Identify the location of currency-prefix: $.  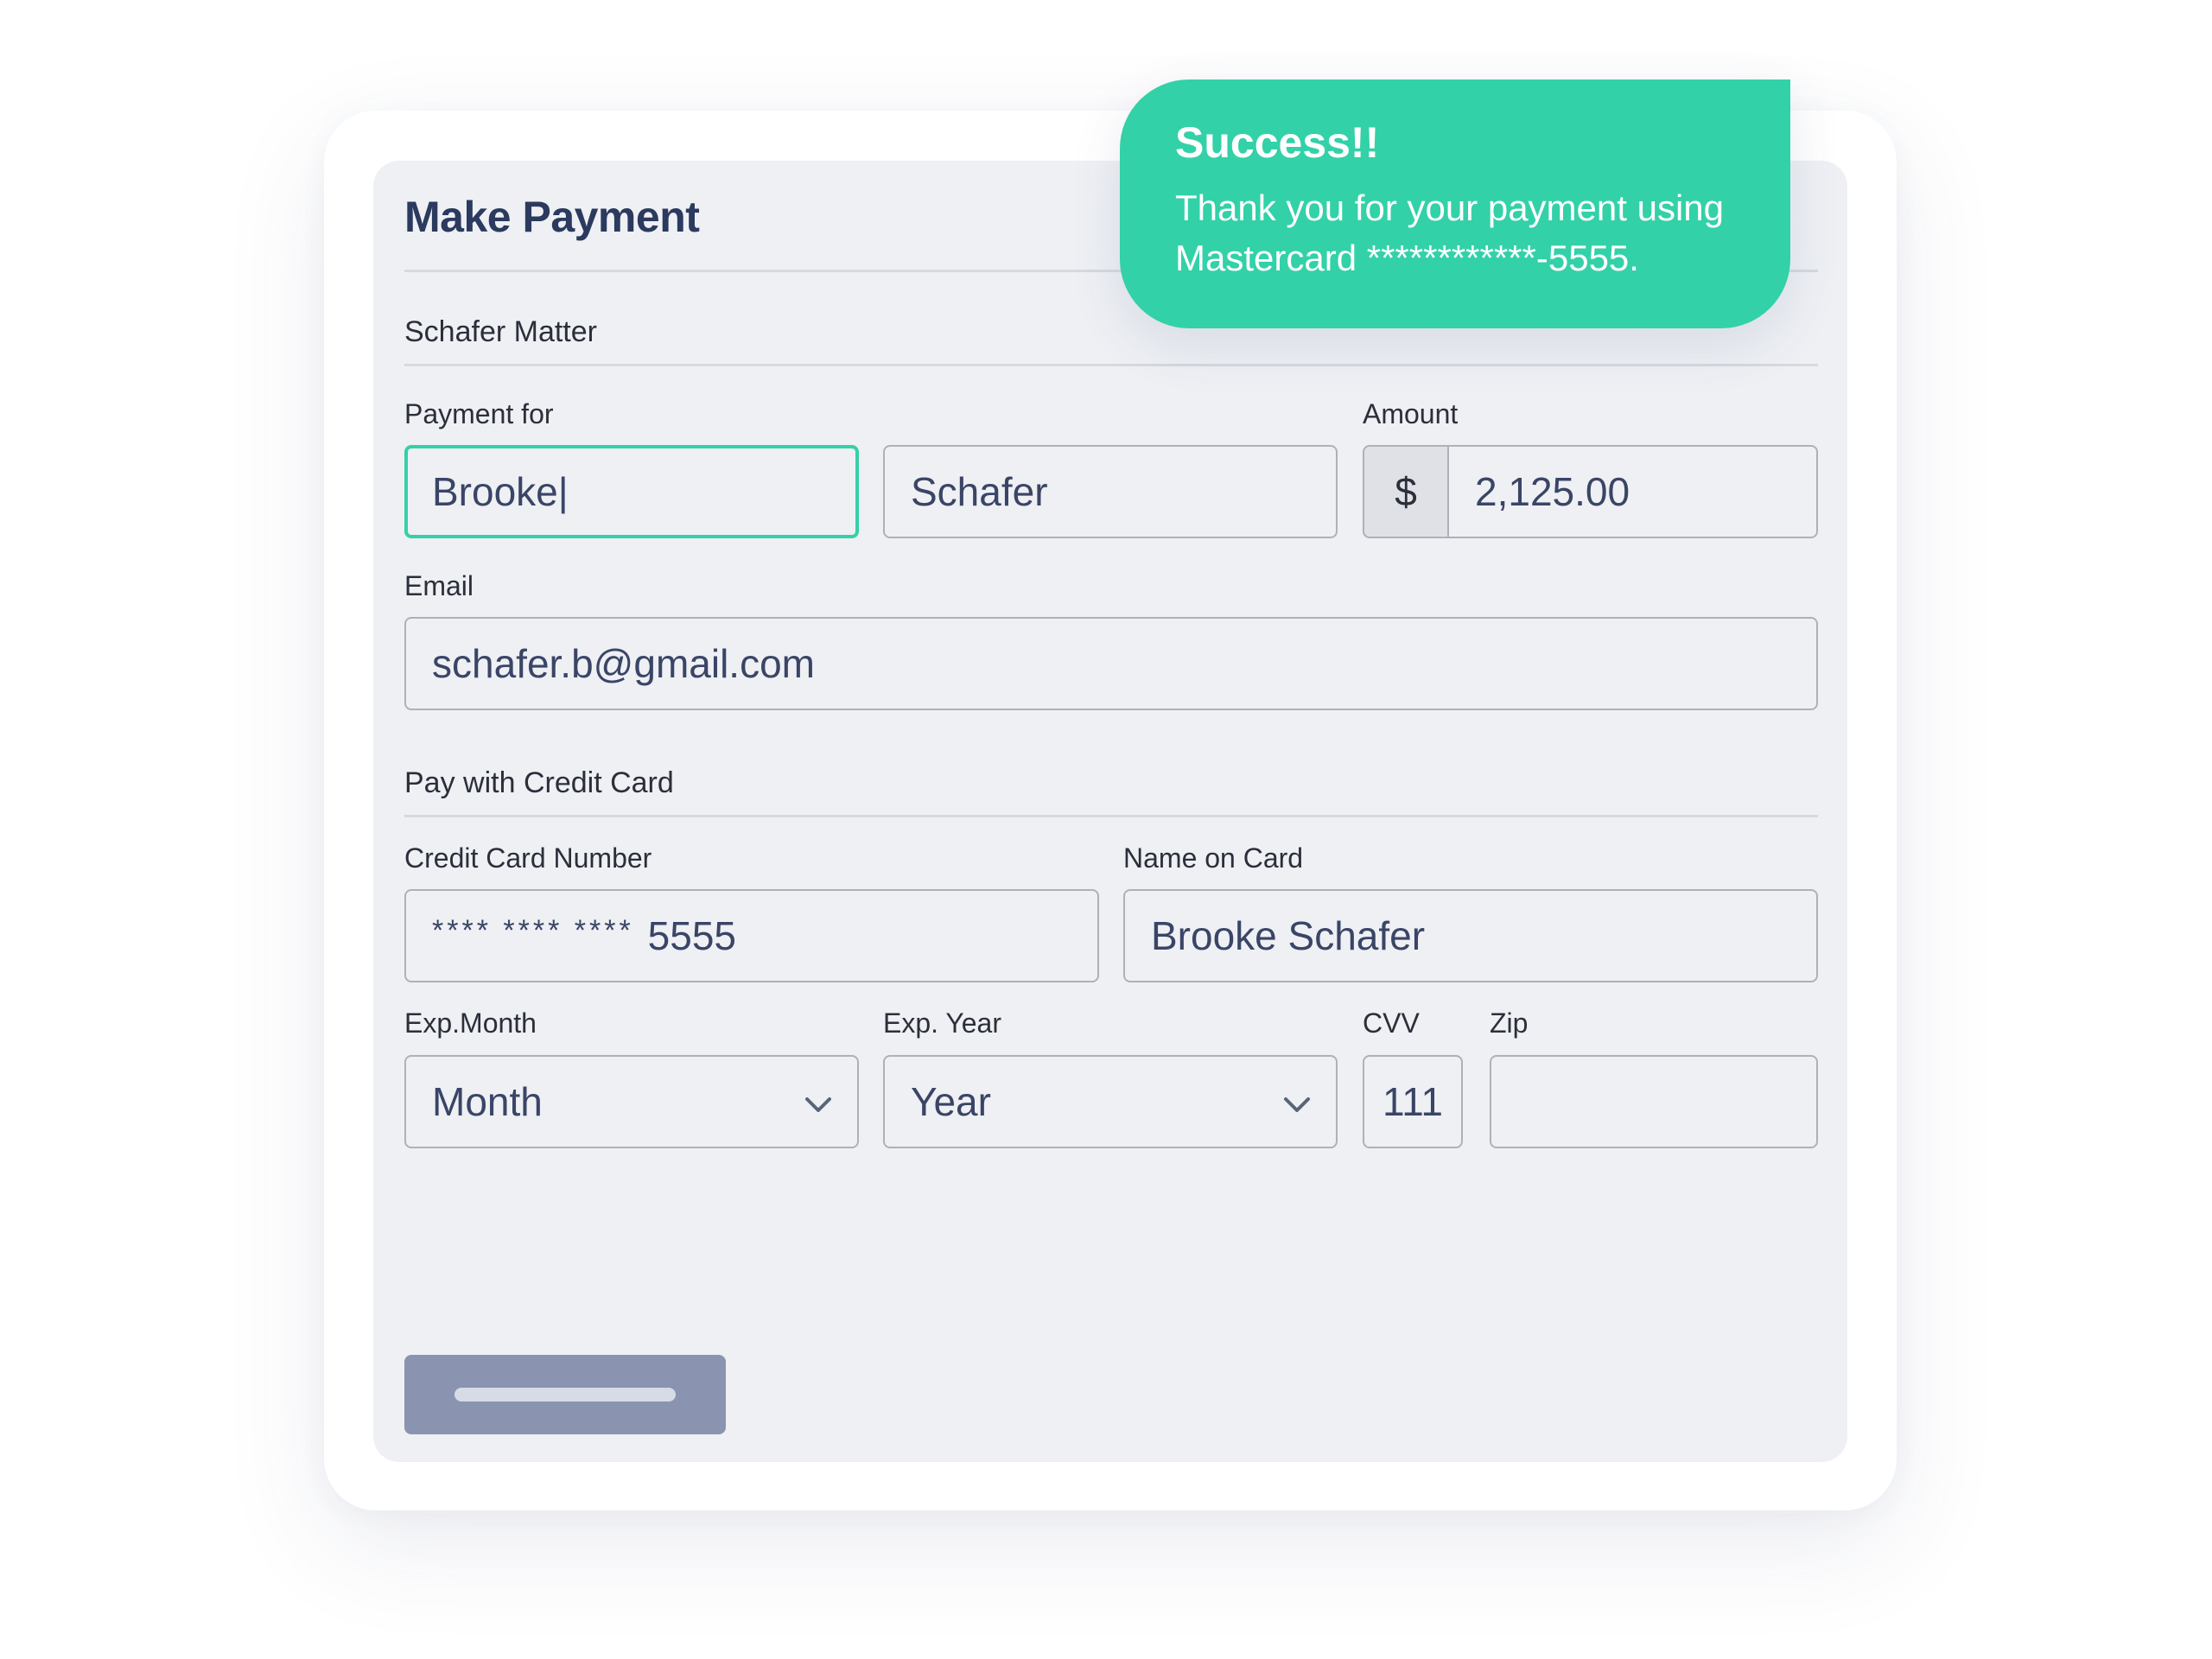
(1406, 491).